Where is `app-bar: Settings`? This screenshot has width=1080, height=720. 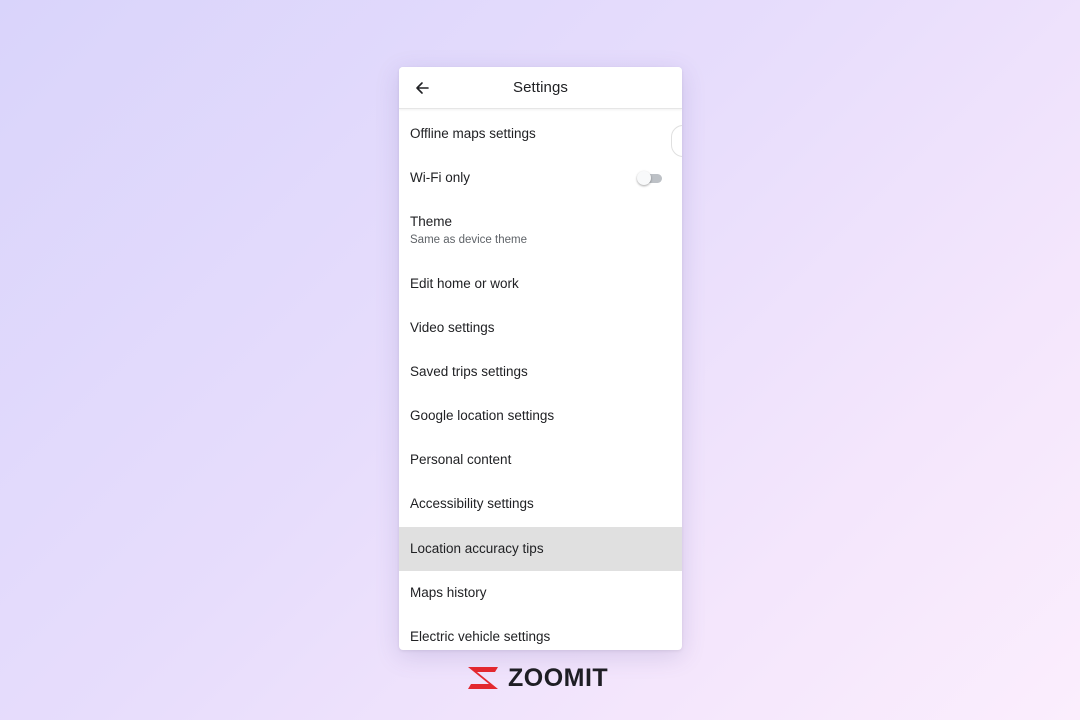 app-bar: Settings is located at coordinates (540, 88).